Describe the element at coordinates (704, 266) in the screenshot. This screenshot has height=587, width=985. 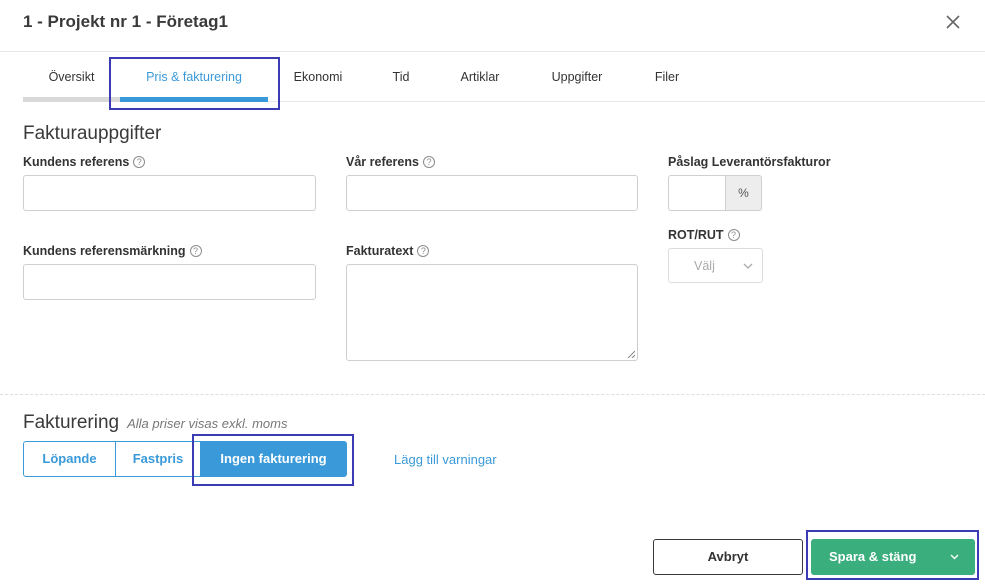
I see `select-value: Välj` at that location.